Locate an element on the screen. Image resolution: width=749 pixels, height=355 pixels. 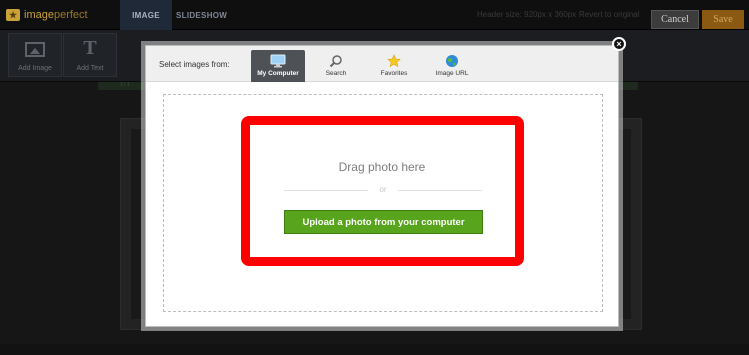
canvas-strip-text: 1 / 1 is located at coordinates (125, 85).